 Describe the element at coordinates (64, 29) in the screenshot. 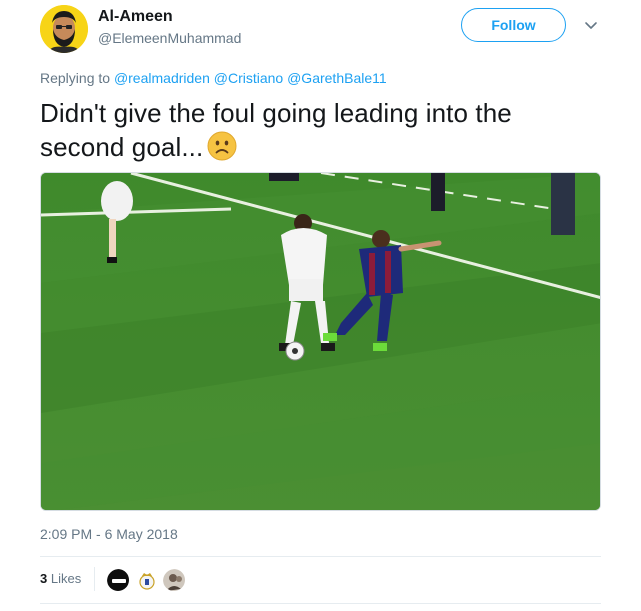

I see `avatar` at that location.